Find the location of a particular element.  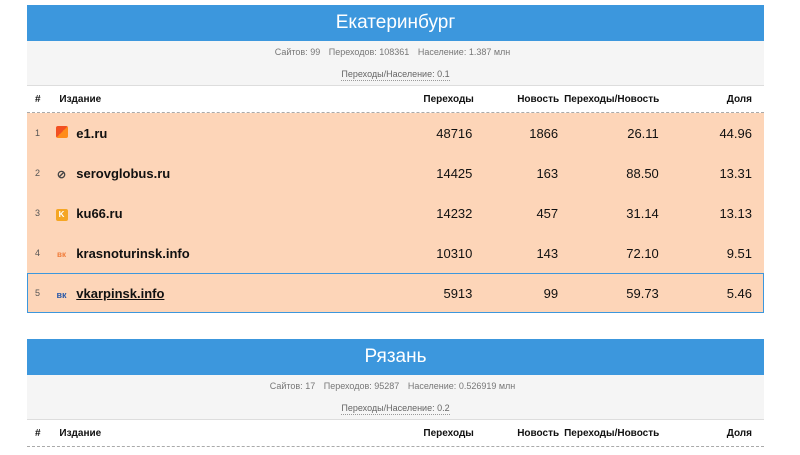

population-value: 1.387 млн is located at coordinates (489, 52).